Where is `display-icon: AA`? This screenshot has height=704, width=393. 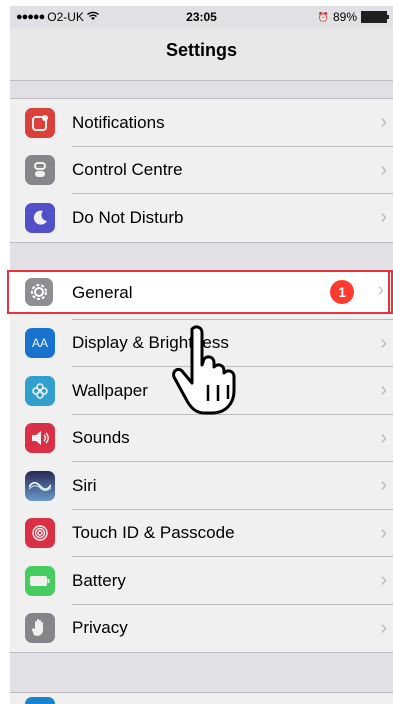 display-icon: AA is located at coordinates (40, 343).